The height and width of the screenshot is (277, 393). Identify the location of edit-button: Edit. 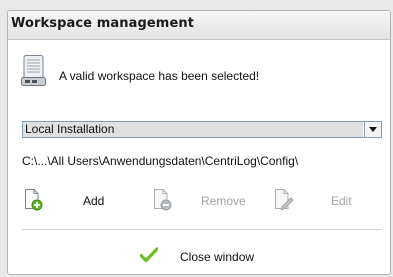
(314, 200).